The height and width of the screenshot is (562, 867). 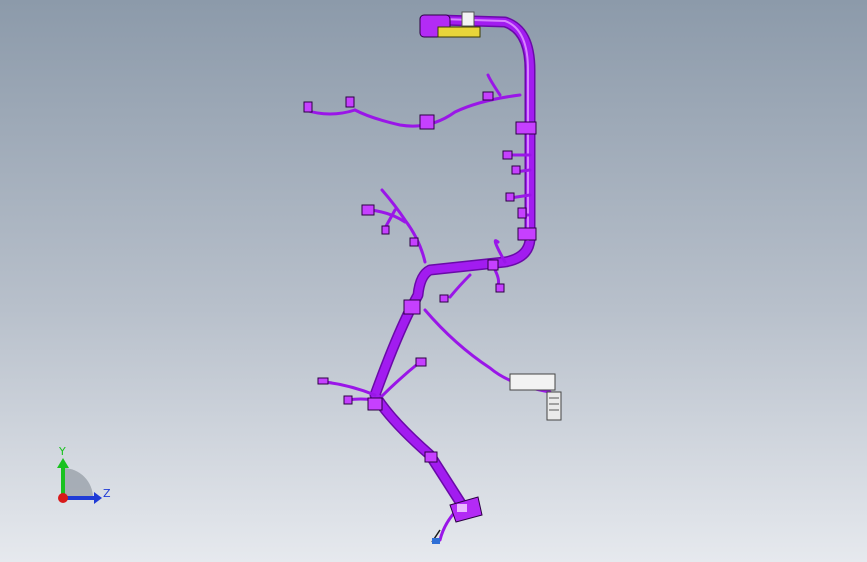 I want to click on y-axis-arrowhead, so click(x=63, y=463).